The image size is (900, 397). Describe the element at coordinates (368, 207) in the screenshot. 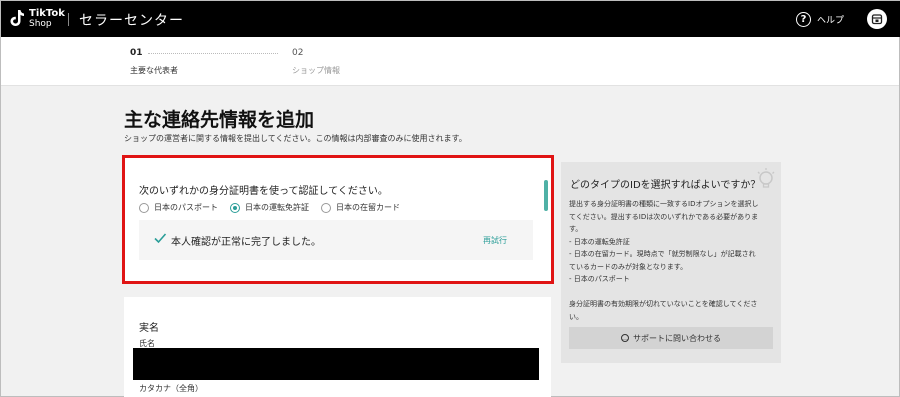

I see `radio-residence-card-label: 日本の在留カード` at that location.